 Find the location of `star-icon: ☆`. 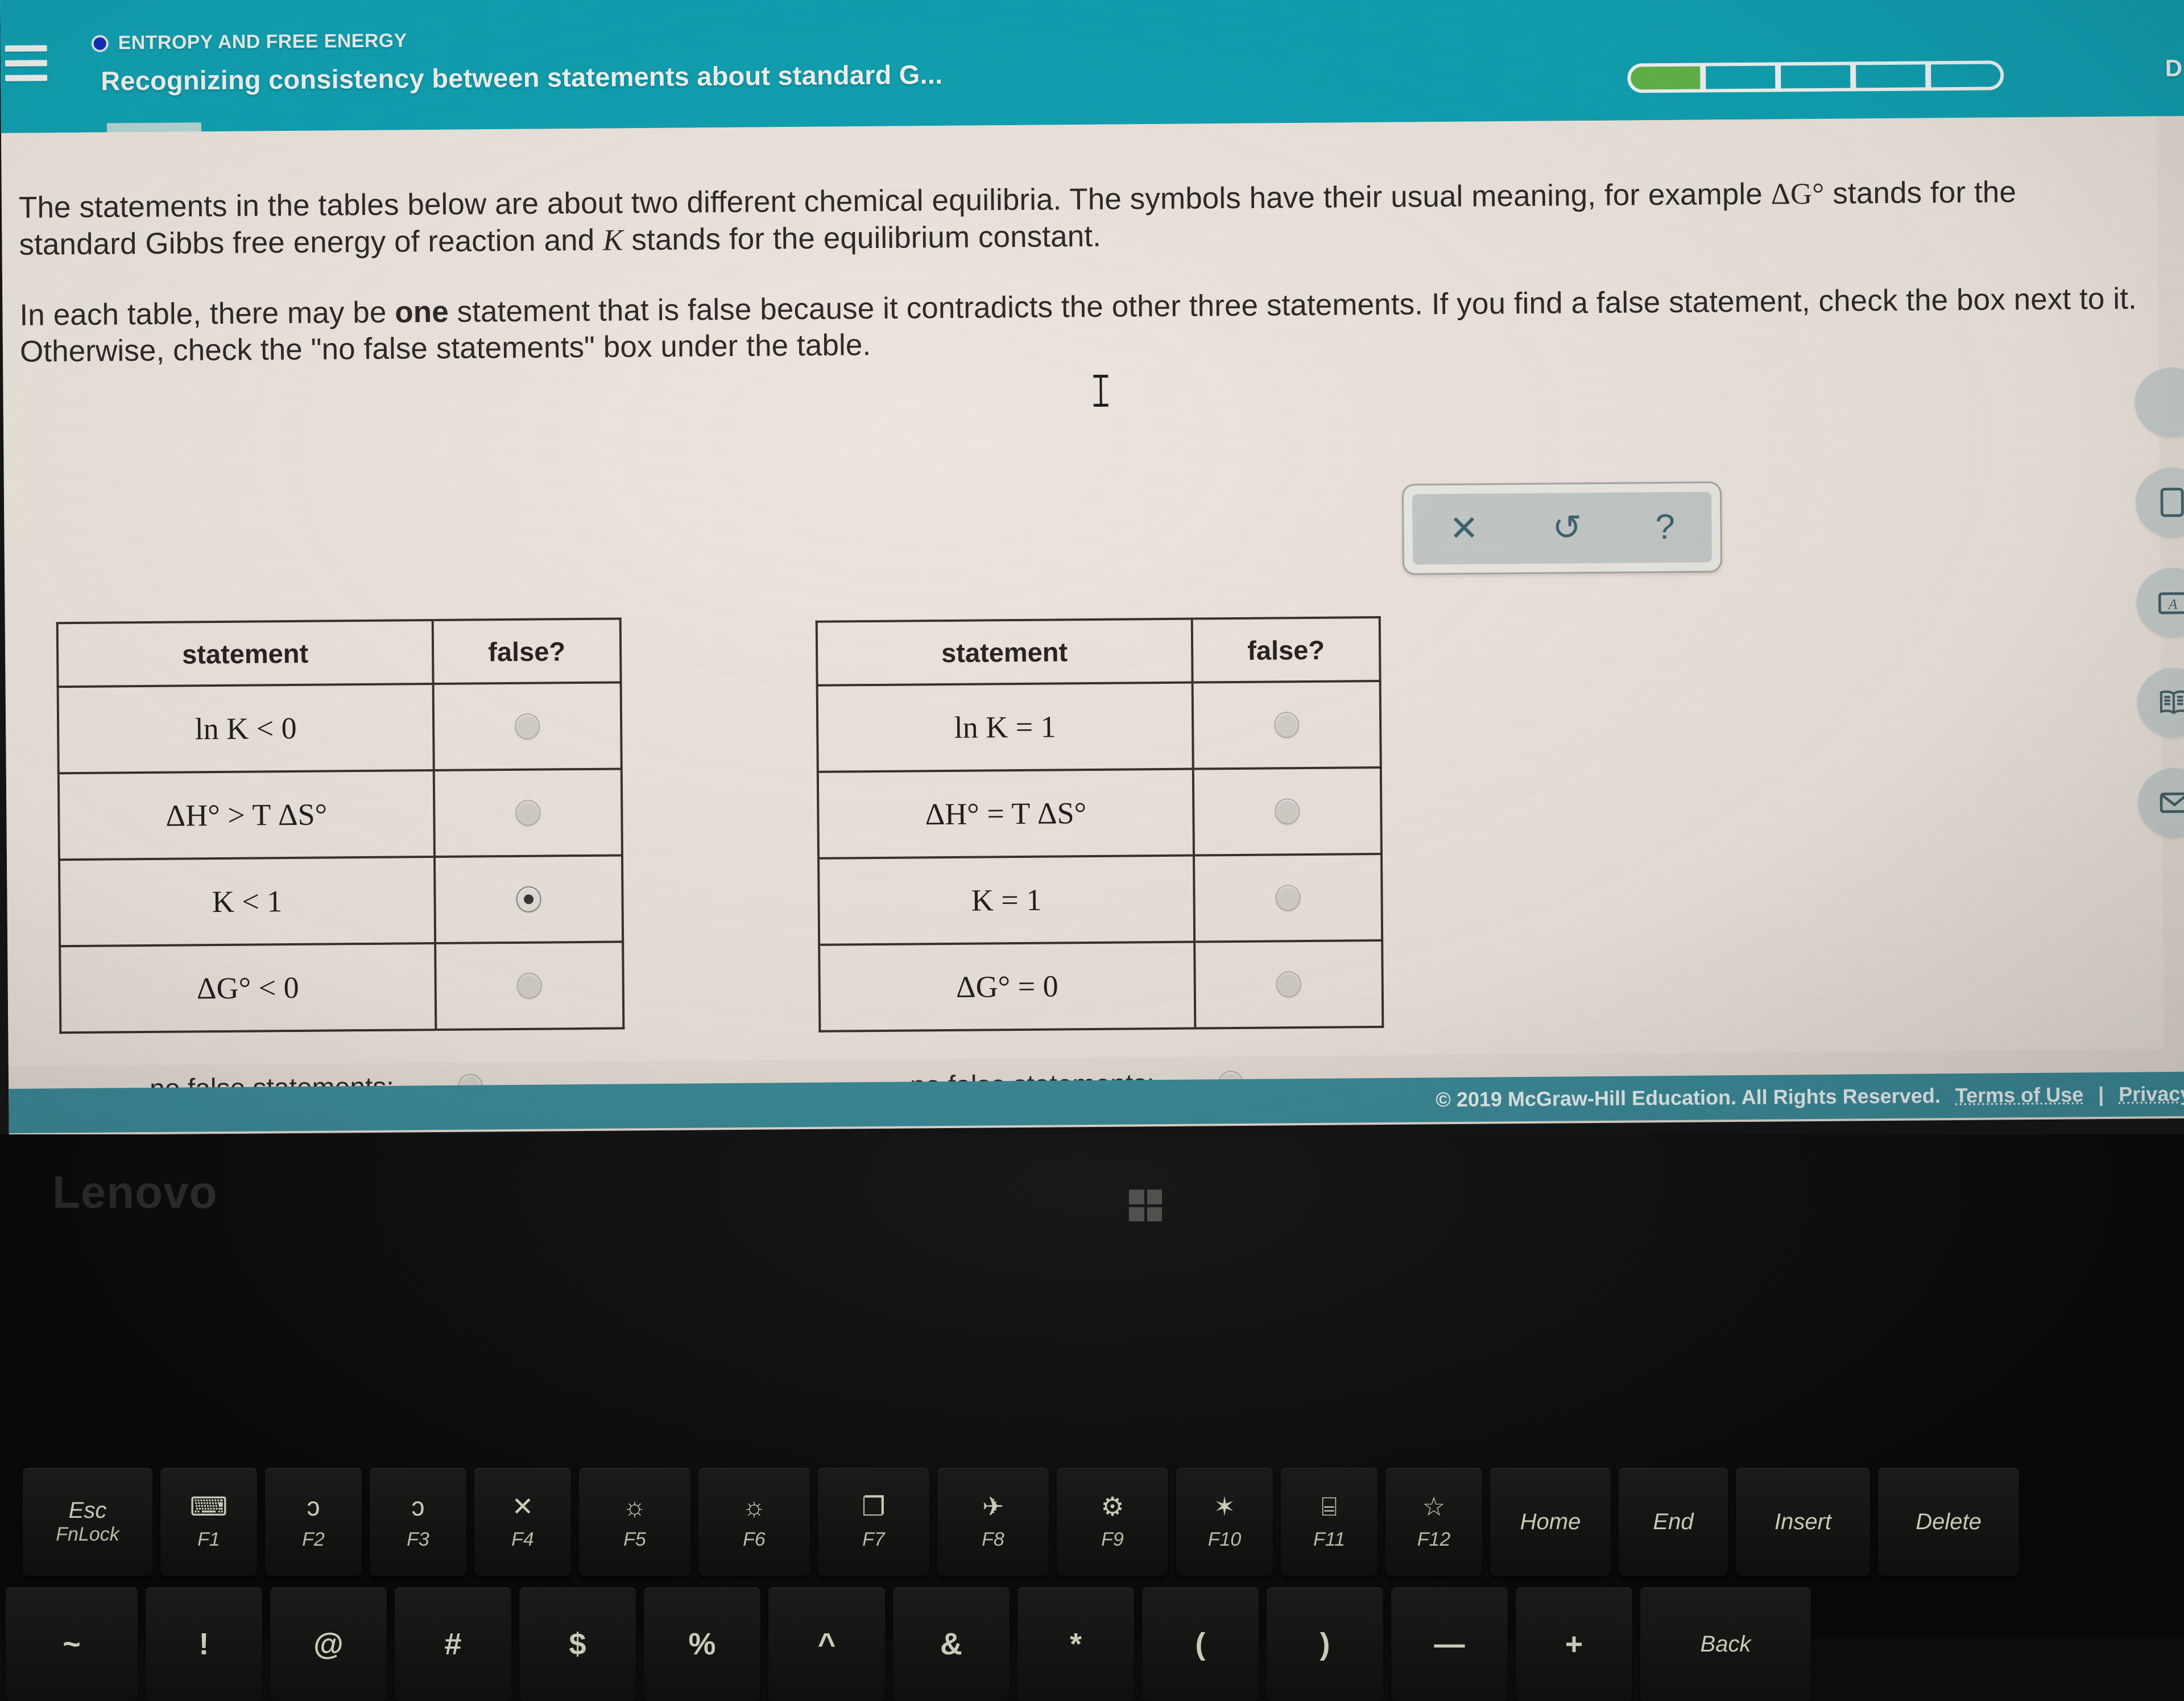

star-icon: ☆ is located at coordinates (1433, 1507).